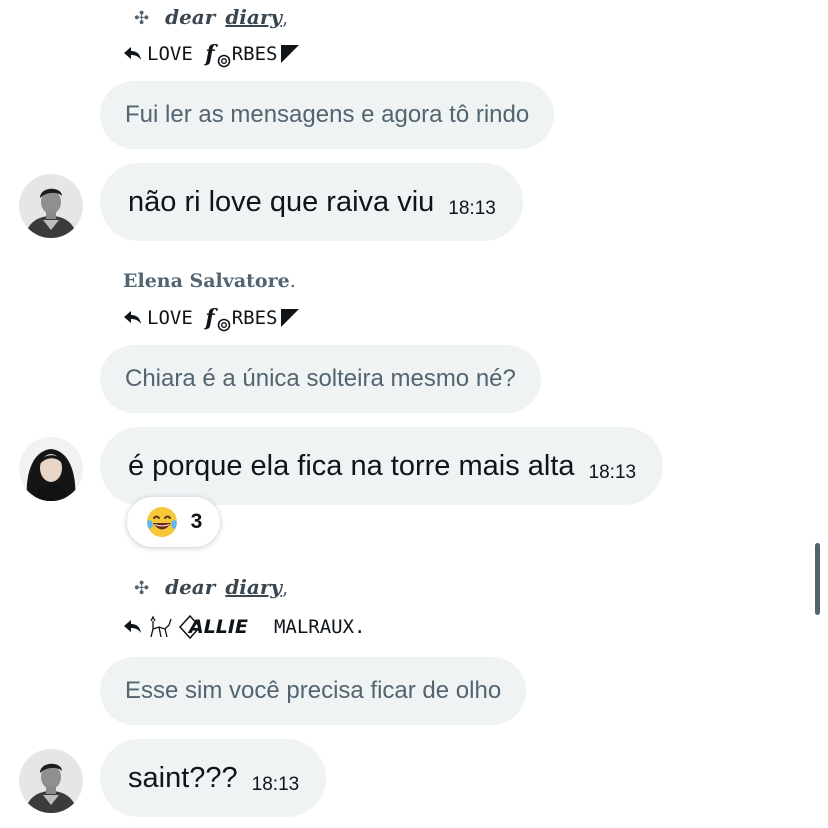 This screenshot has width=828, height=828. I want to click on cat-icon, so click(160, 627).